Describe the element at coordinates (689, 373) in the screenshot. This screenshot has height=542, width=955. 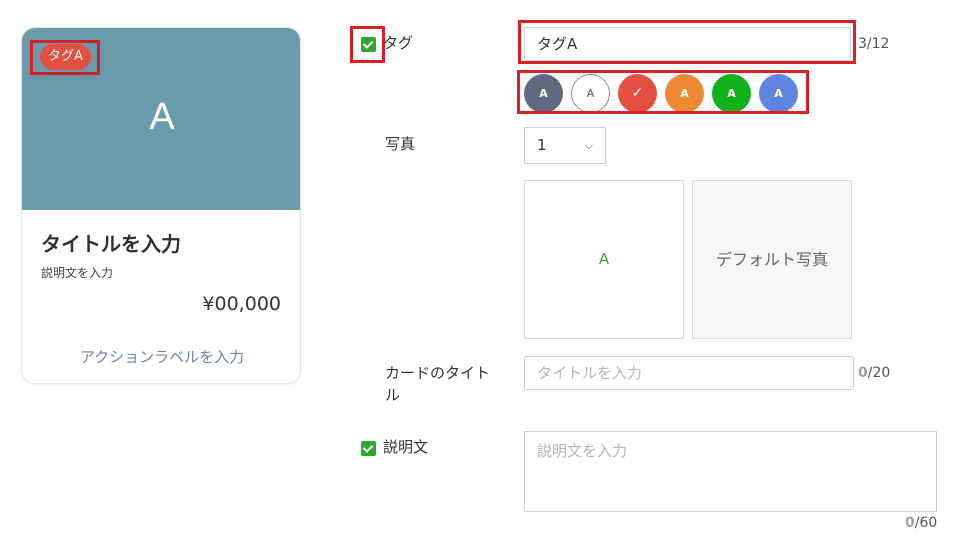
I see `card-title-input: タイトルを入力` at that location.